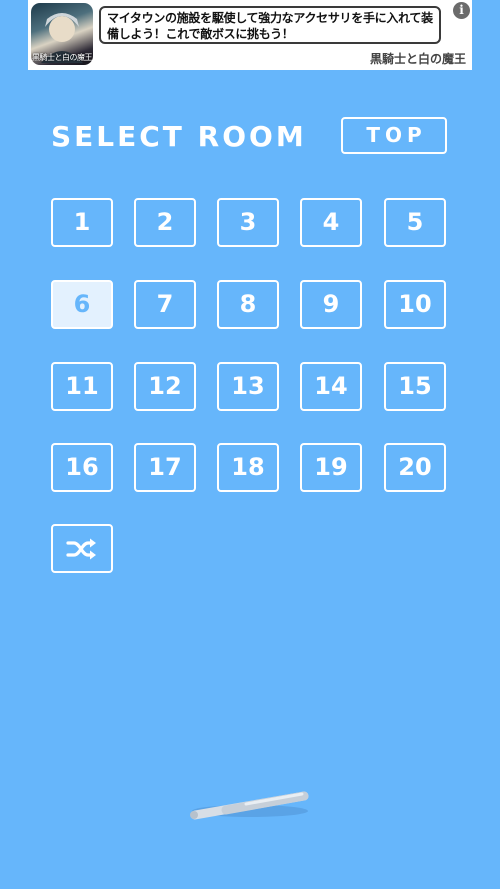  Describe the element at coordinates (165, 467) in the screenshot. I see `room-button-17: 17` at that location.